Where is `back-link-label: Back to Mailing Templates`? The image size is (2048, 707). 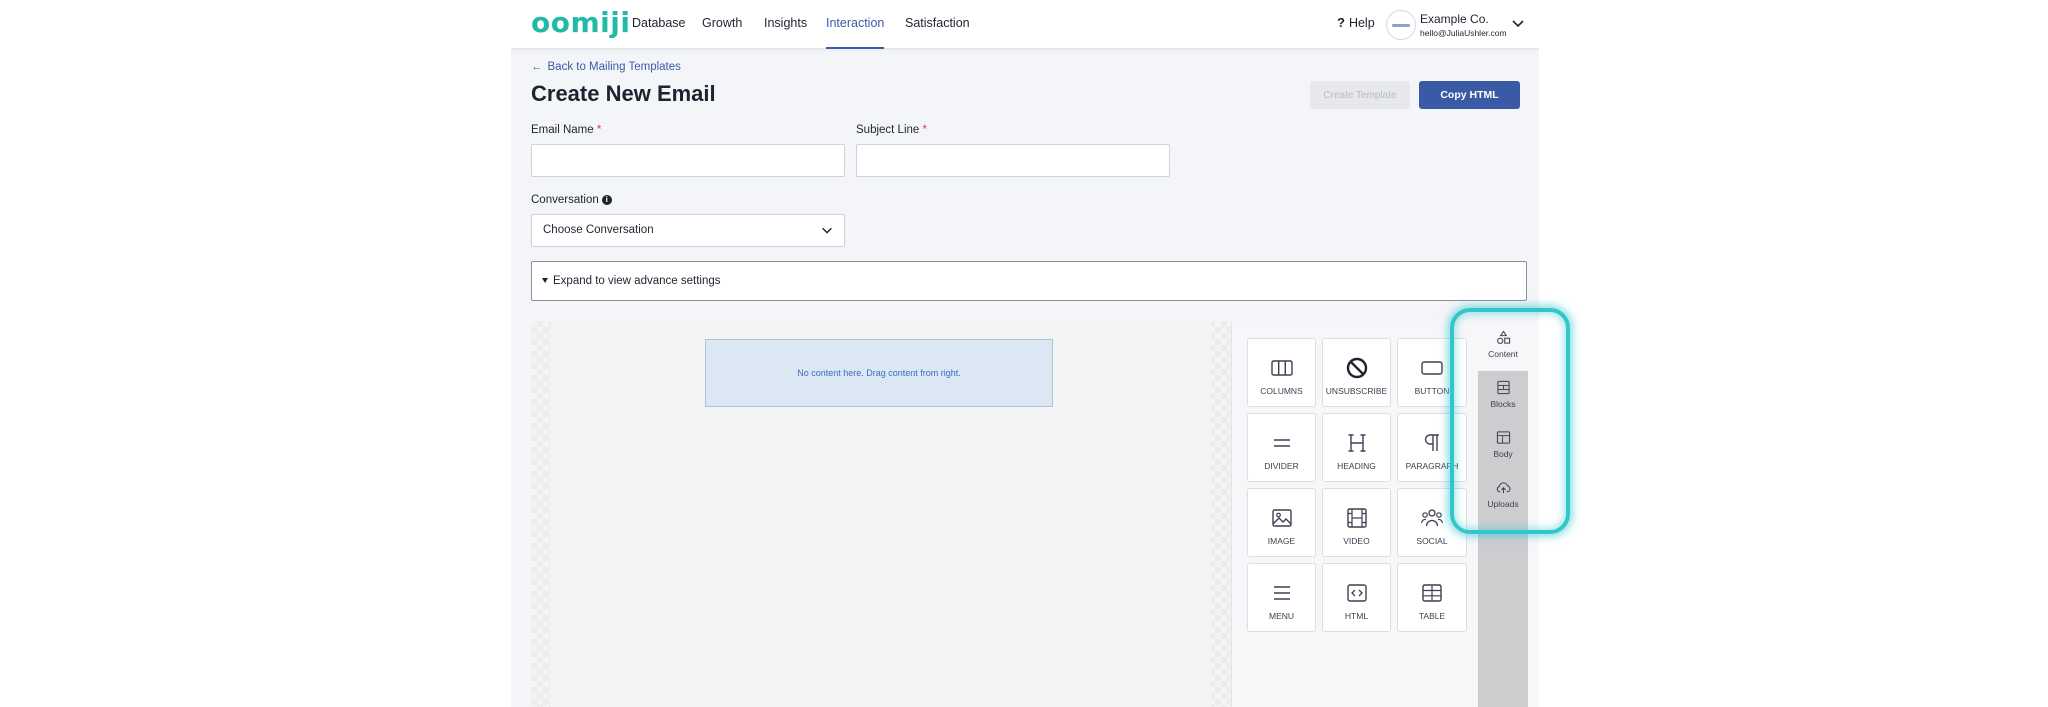
back-link-label: Back to Mailing Templates is located at coordinates (614, 67).